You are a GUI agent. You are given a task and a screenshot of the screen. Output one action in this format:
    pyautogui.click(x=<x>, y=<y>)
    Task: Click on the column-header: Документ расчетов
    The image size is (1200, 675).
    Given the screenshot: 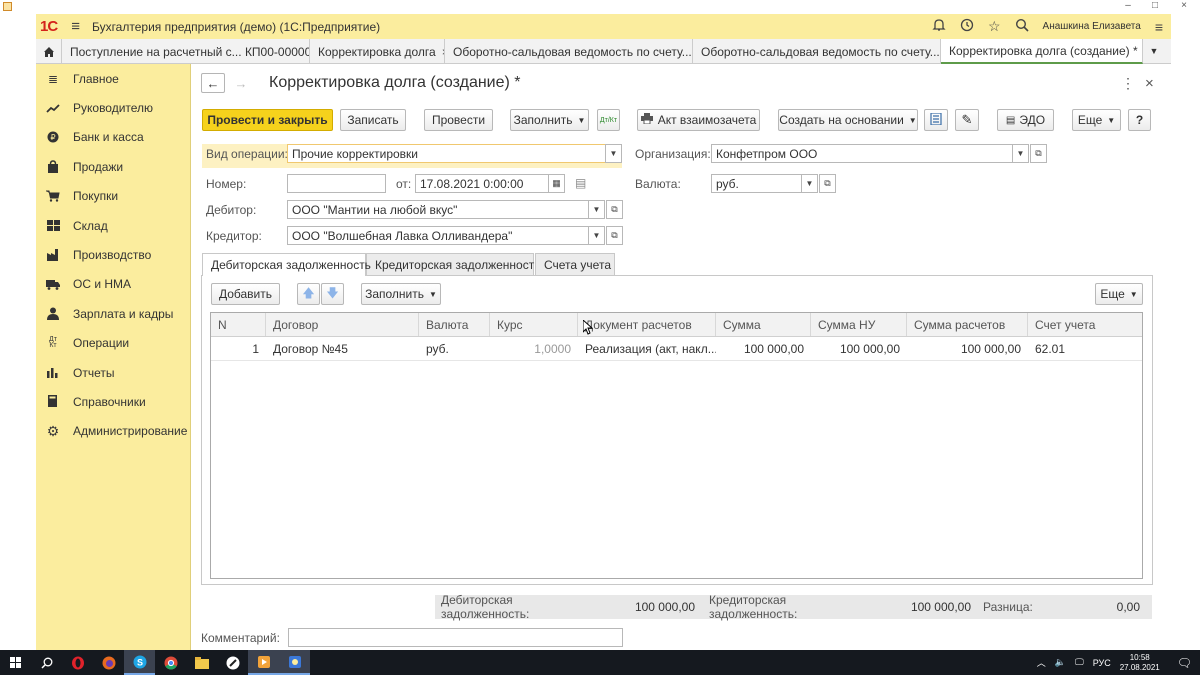 What is the action you would take?
    pyautogui.click(x=647, y=324)
    